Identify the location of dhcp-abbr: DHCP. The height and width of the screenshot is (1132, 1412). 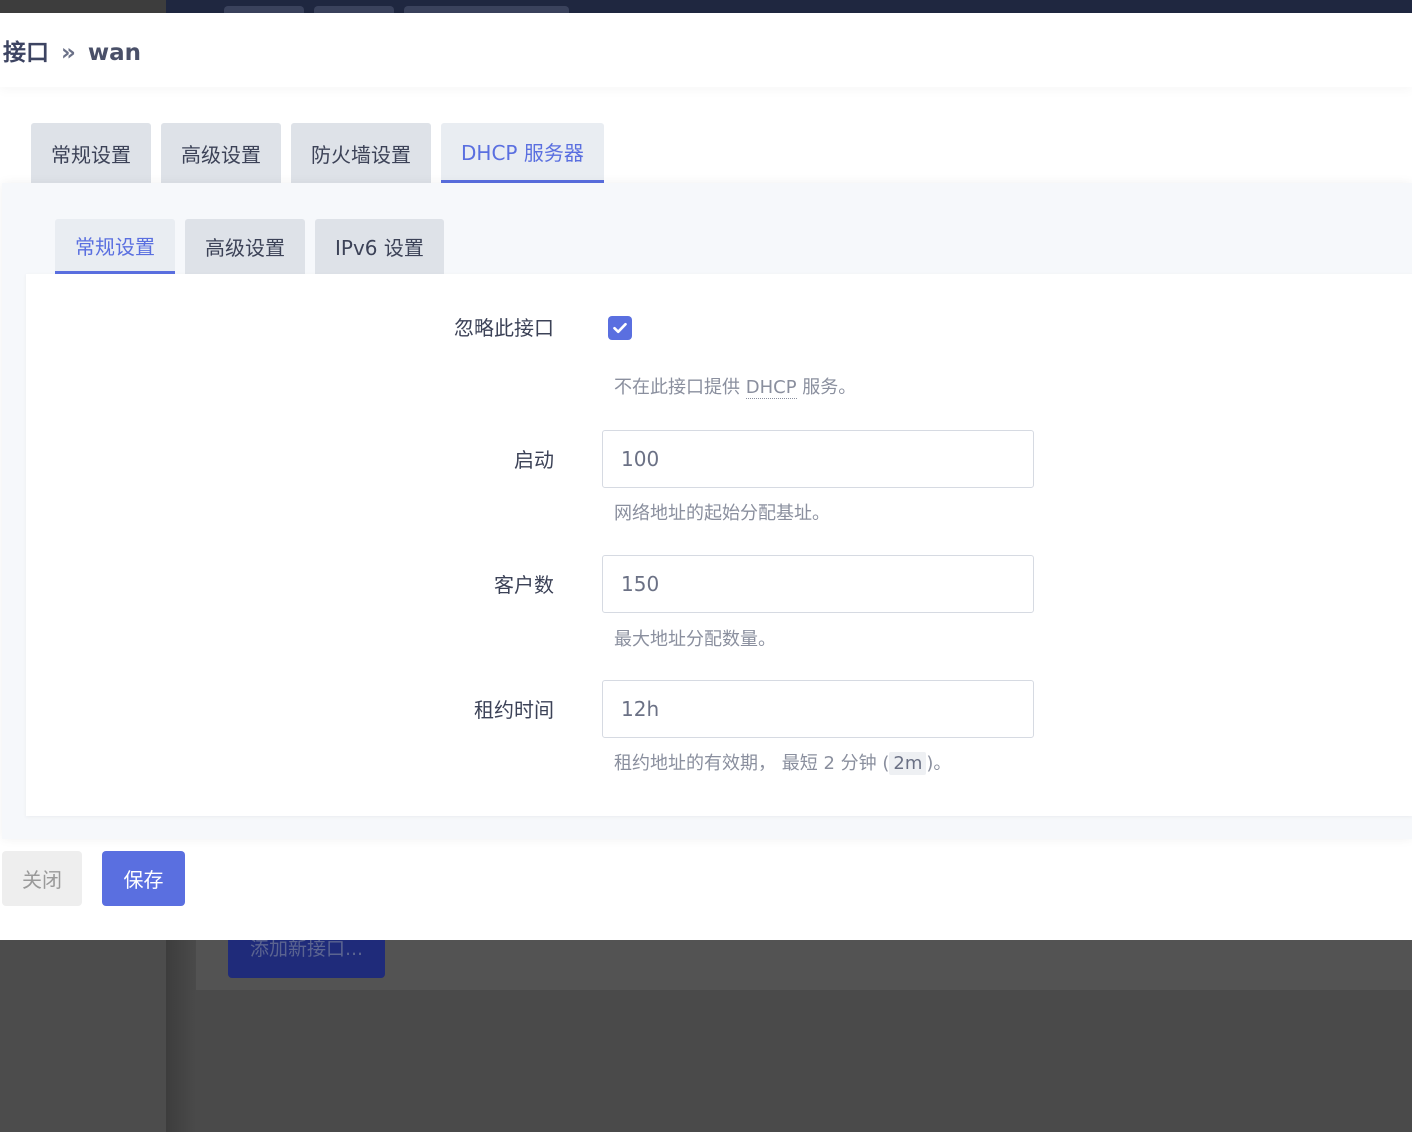
(771, 388).